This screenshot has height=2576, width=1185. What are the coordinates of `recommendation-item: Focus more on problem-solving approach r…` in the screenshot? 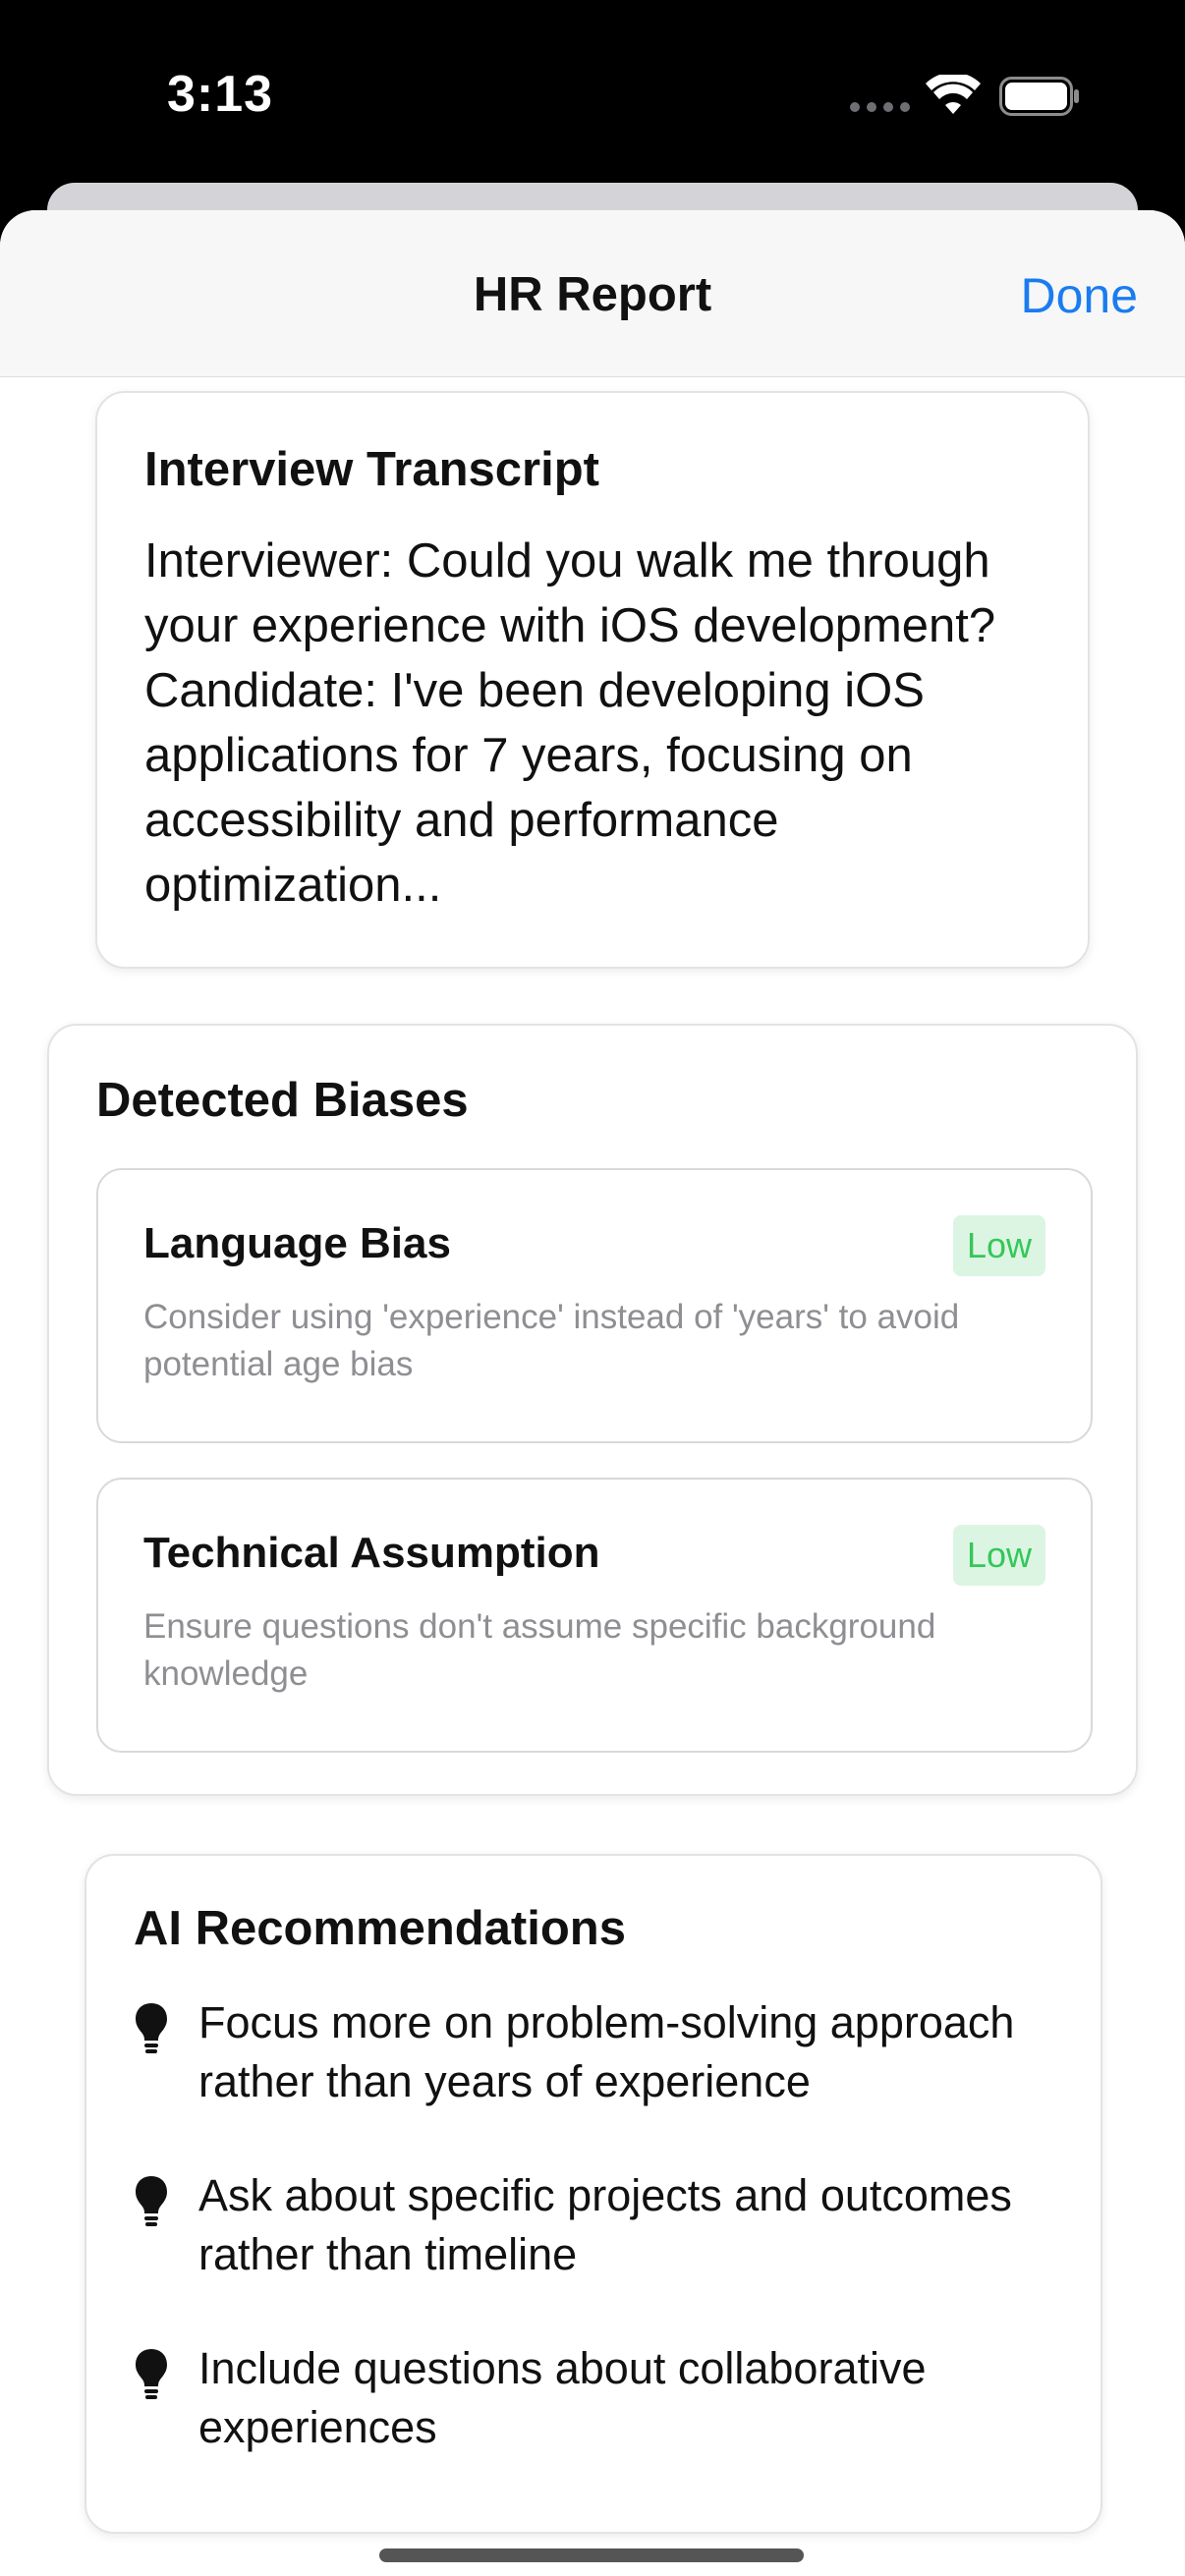 It's located at (594, 2052).